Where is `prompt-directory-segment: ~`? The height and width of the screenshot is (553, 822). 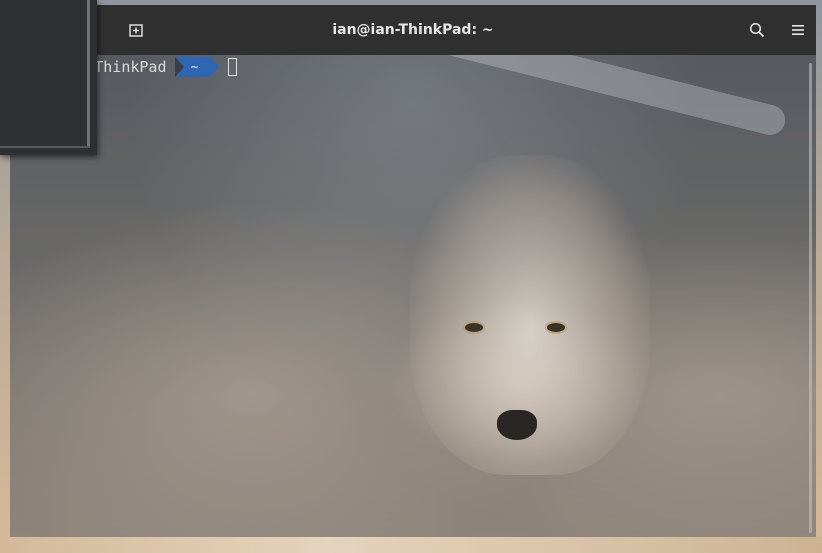
prompt-directory-segment: ~ is located at coordinates (197, 67).